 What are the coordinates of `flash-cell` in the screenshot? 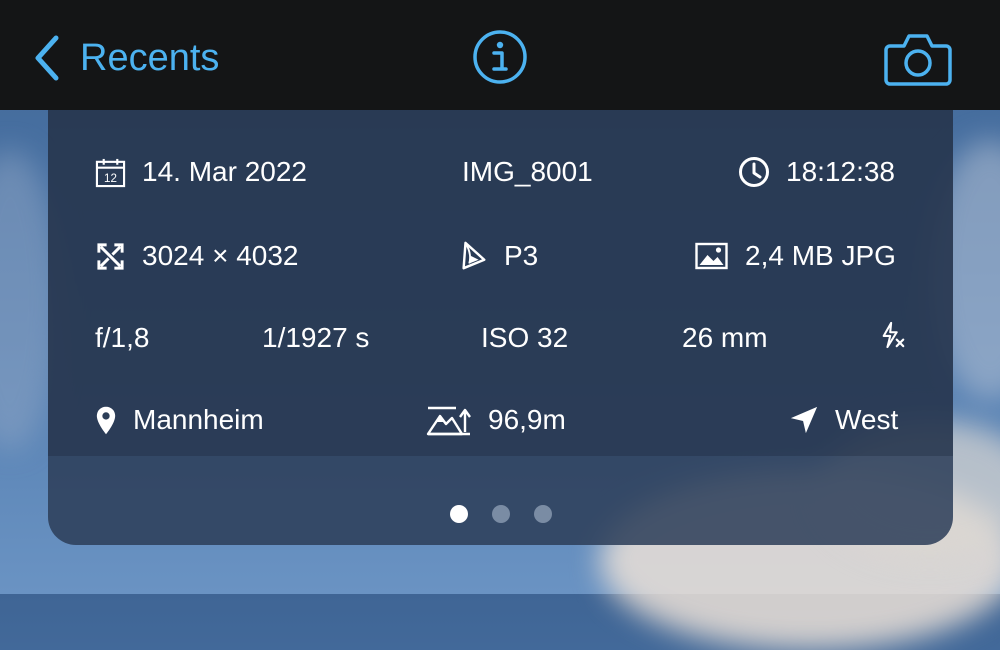 It's located at (893, 338).